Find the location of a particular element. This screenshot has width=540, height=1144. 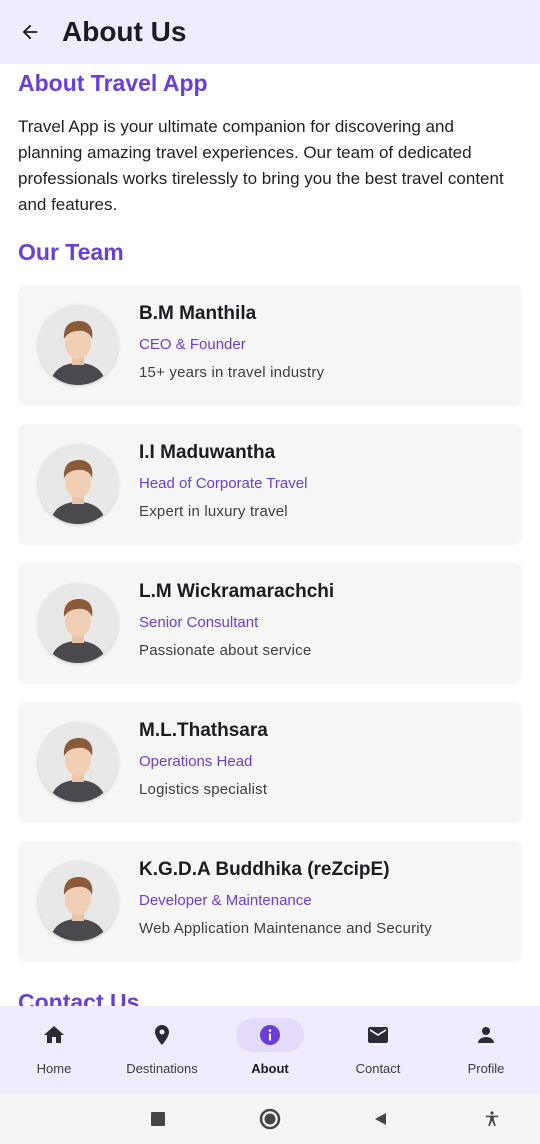

nav-label: Home is located at coordinates (54, 1068).